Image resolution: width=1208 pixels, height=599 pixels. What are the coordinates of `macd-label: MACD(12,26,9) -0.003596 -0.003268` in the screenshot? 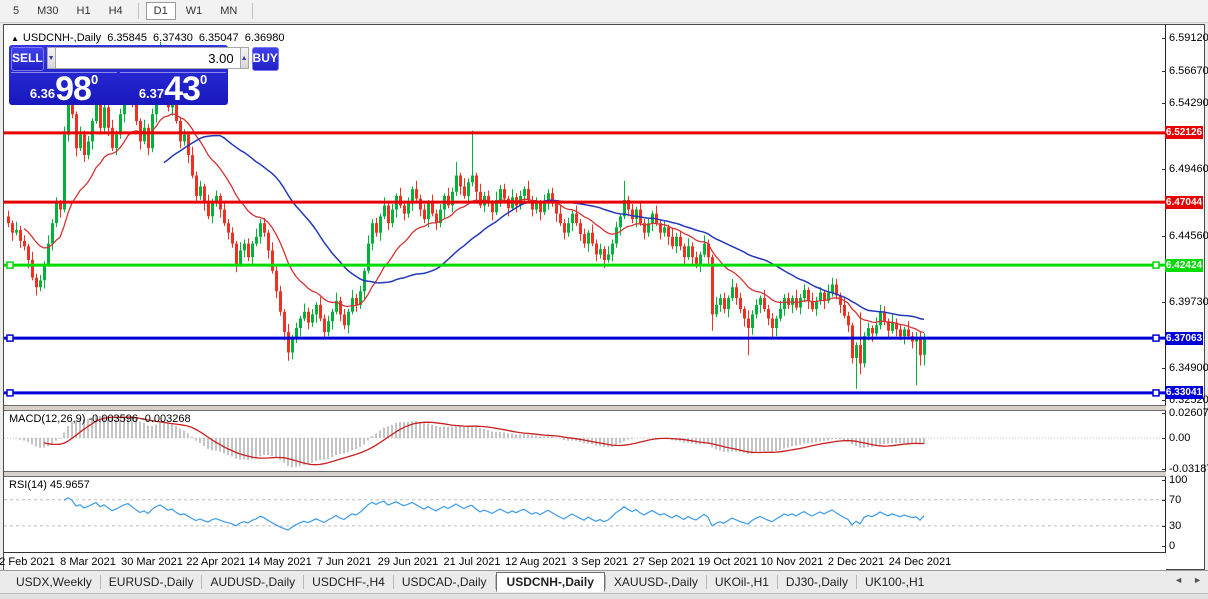 It's located at (100, 419).